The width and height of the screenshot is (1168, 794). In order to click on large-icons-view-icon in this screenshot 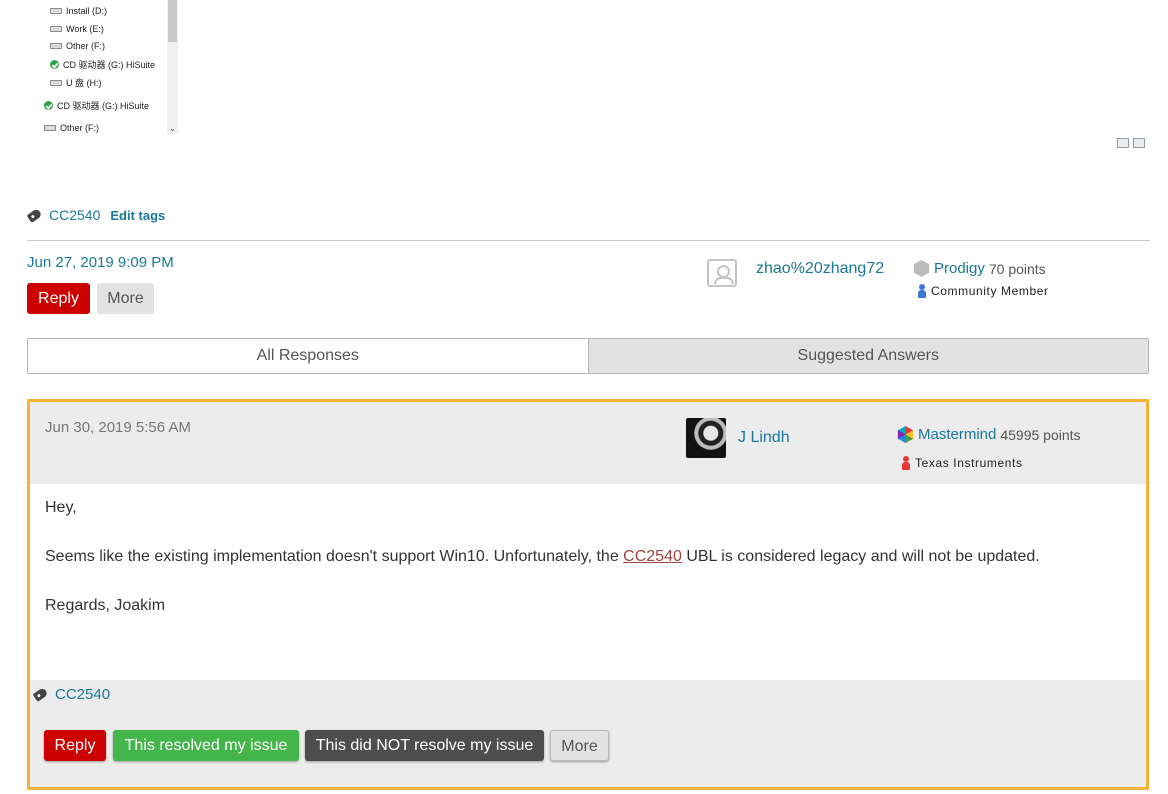, I will do `click(1139, 143)`.